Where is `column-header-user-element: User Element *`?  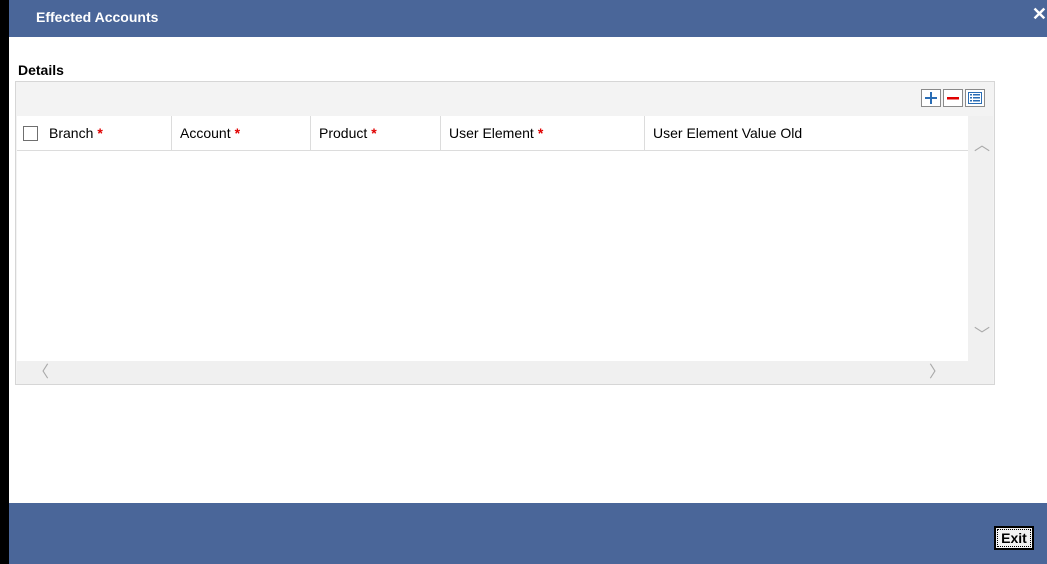 column-header-user-element: User Element * is located at coordinates (543, 133).